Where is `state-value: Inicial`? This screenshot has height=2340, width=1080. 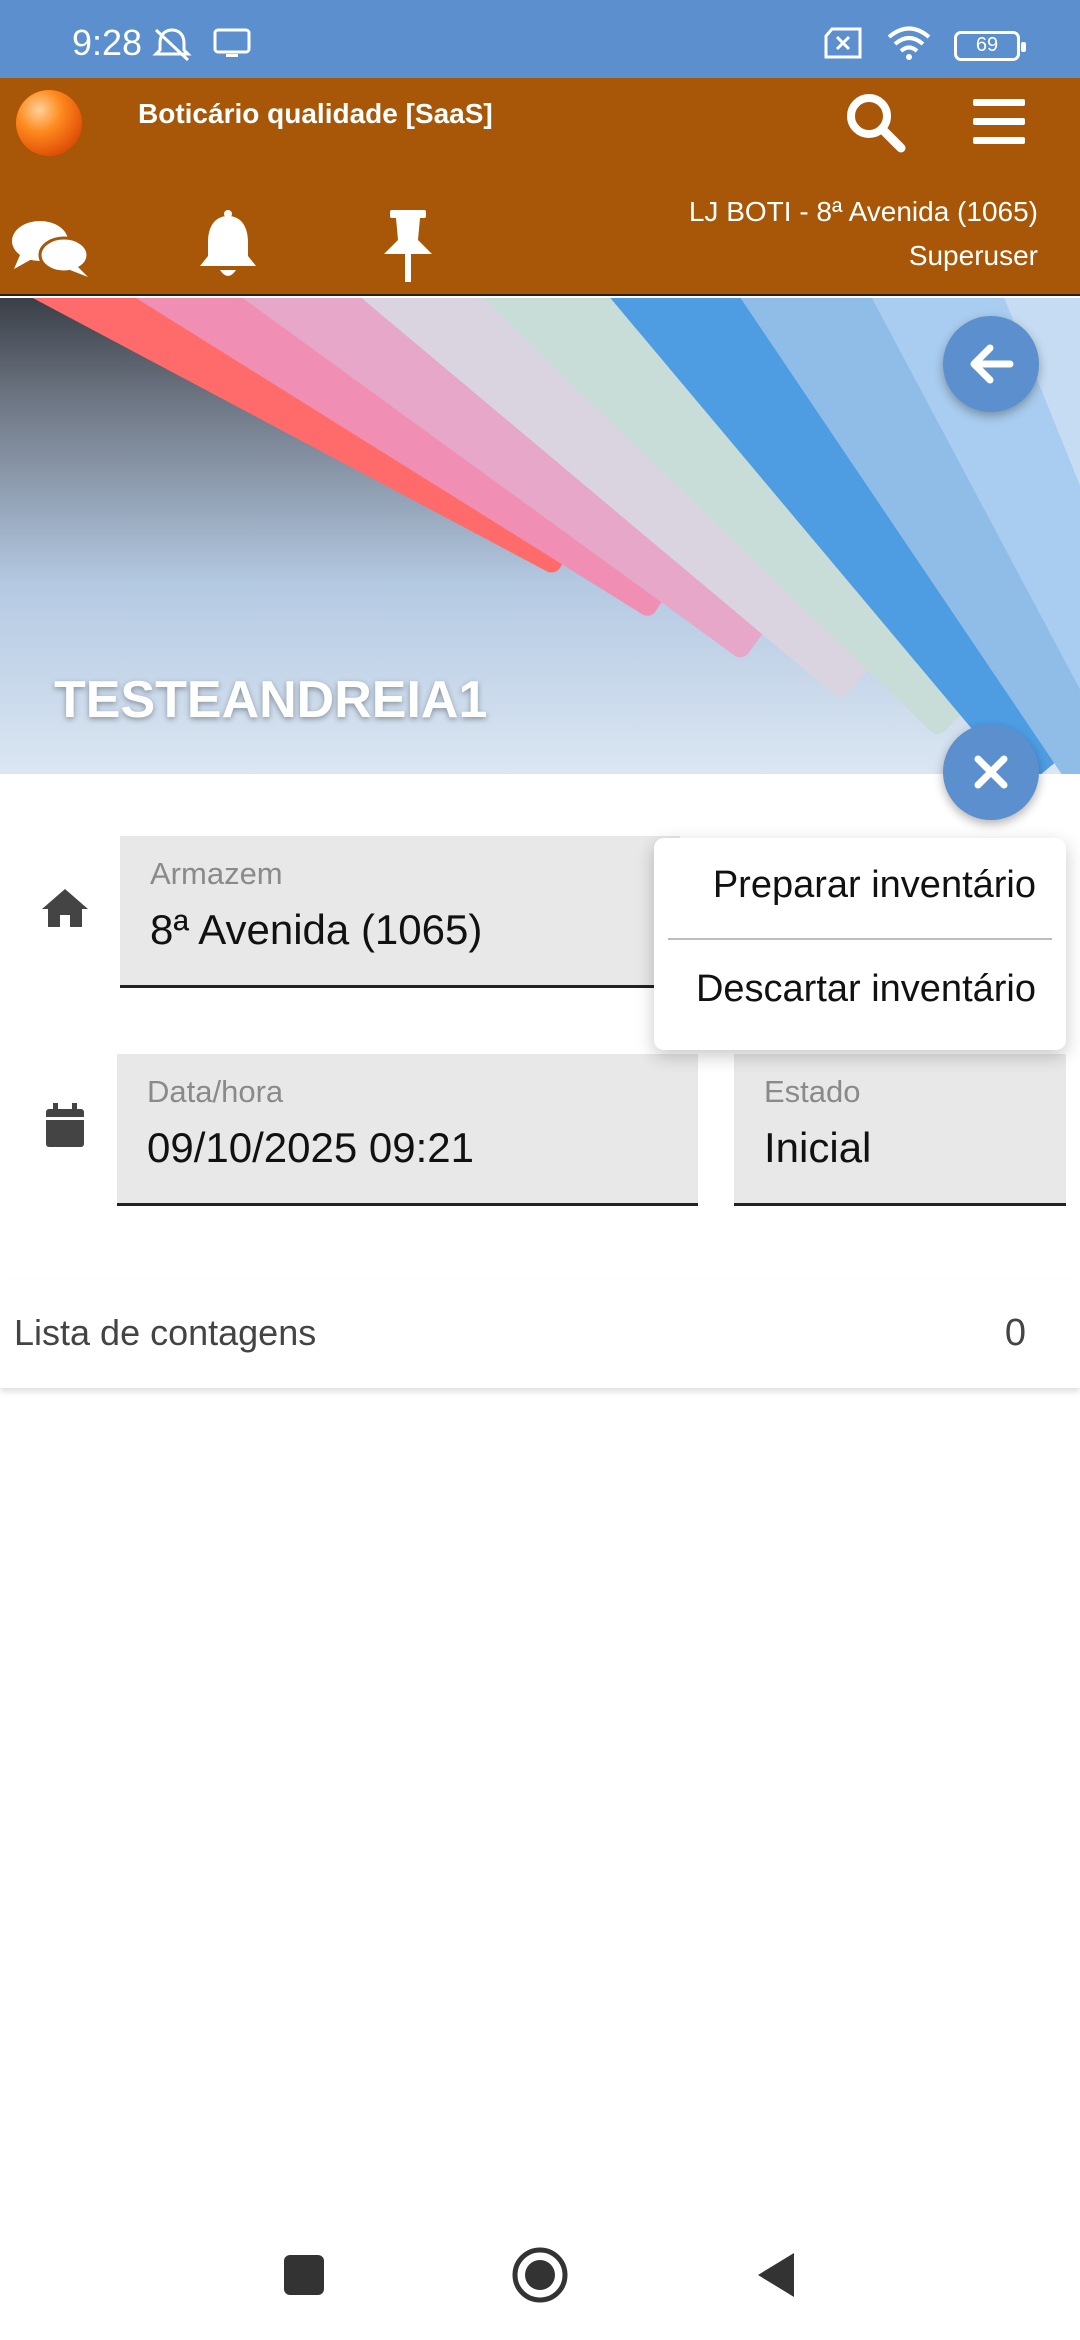
state-value: Inicial is located at coordinates (818, 1147).